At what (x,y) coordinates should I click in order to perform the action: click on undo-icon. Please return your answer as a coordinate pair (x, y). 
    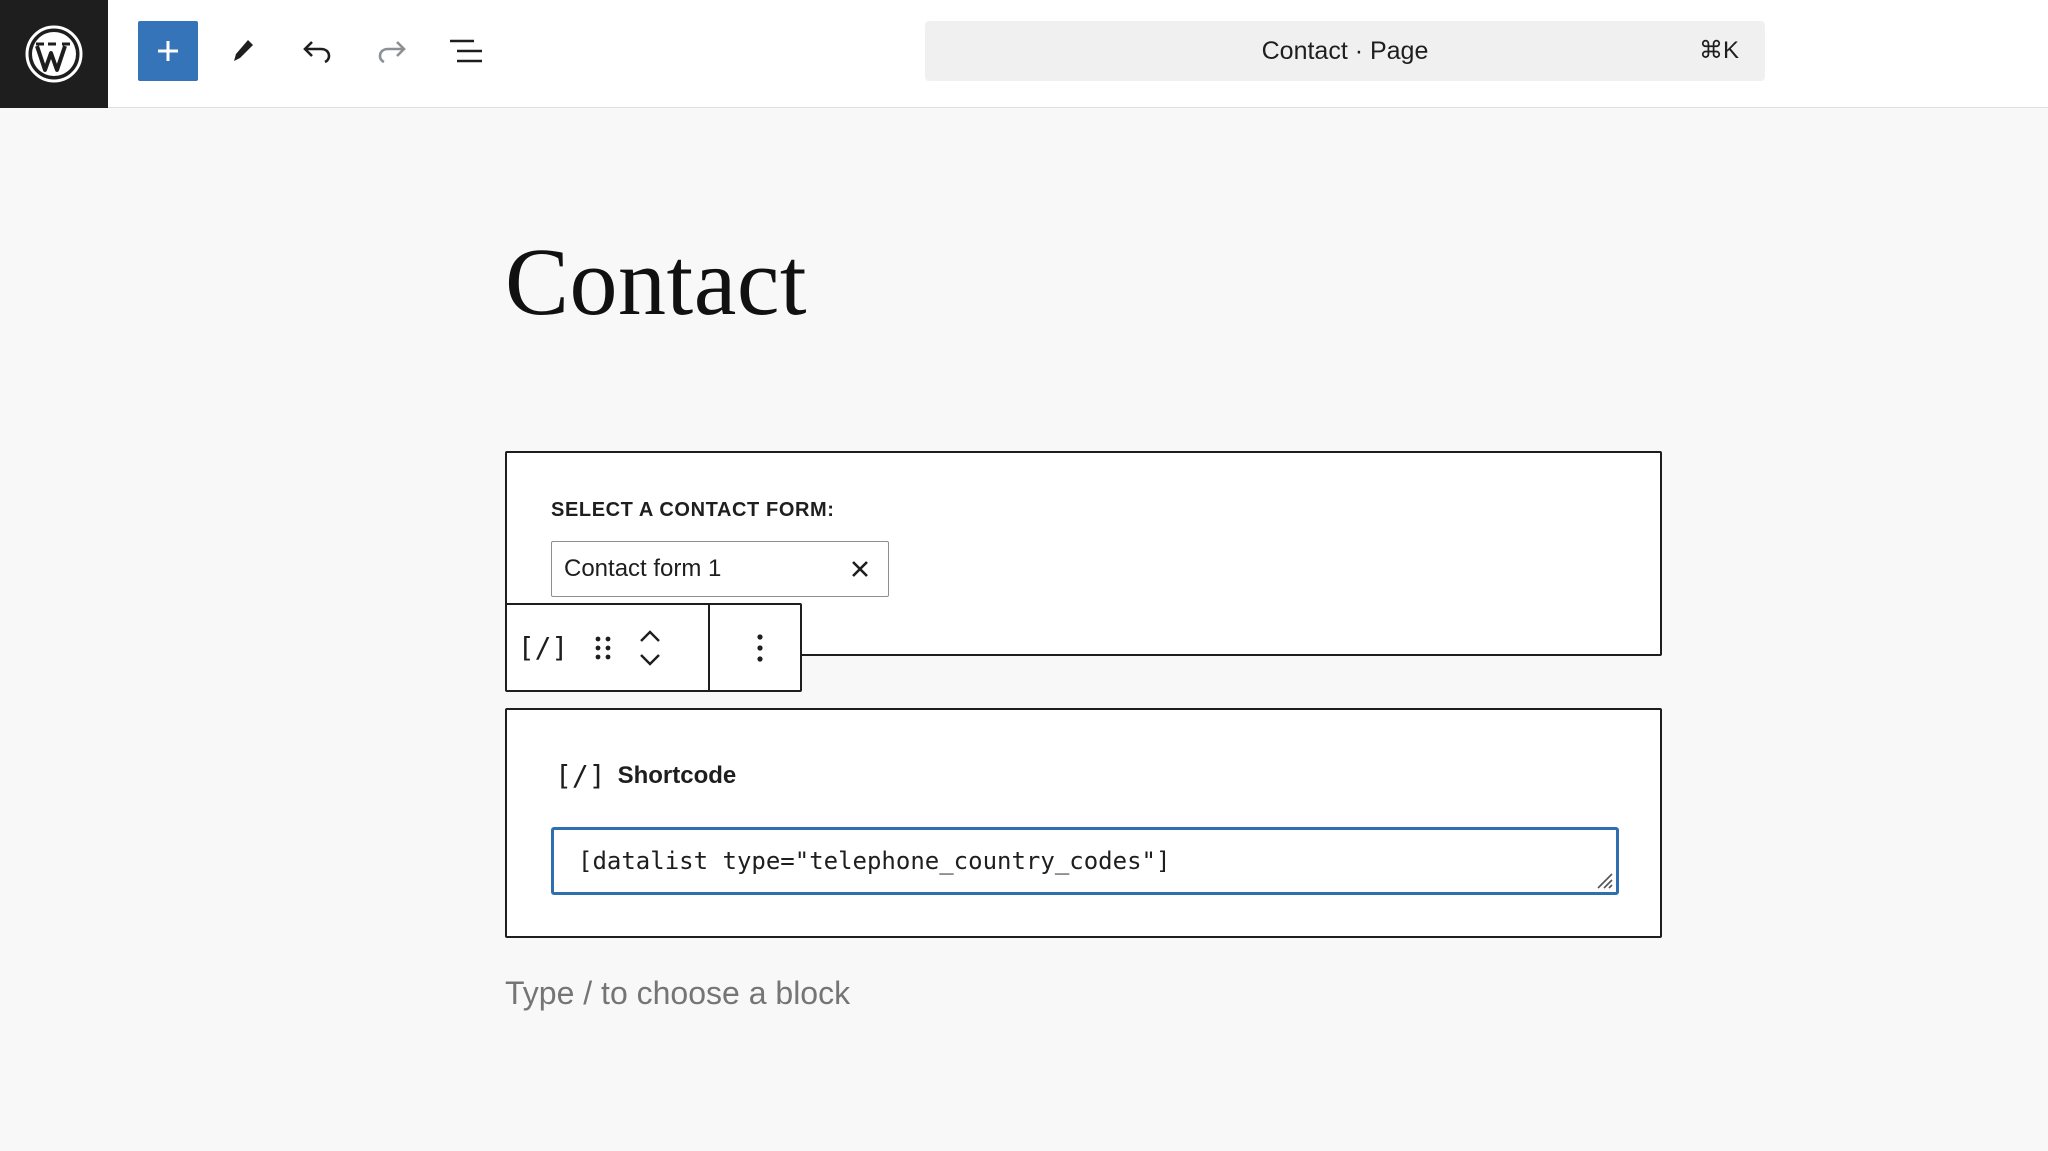
    Looking at the image, I should click on (317, 52).